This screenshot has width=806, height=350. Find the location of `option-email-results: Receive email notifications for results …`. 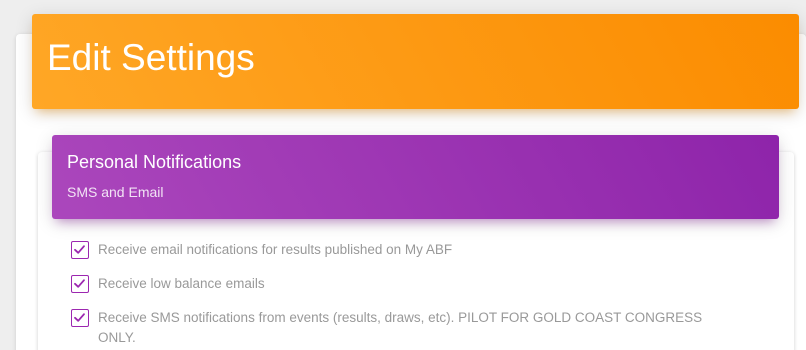

option-email-results: Receive email notifications for results … is located at coordinates (421, 250).